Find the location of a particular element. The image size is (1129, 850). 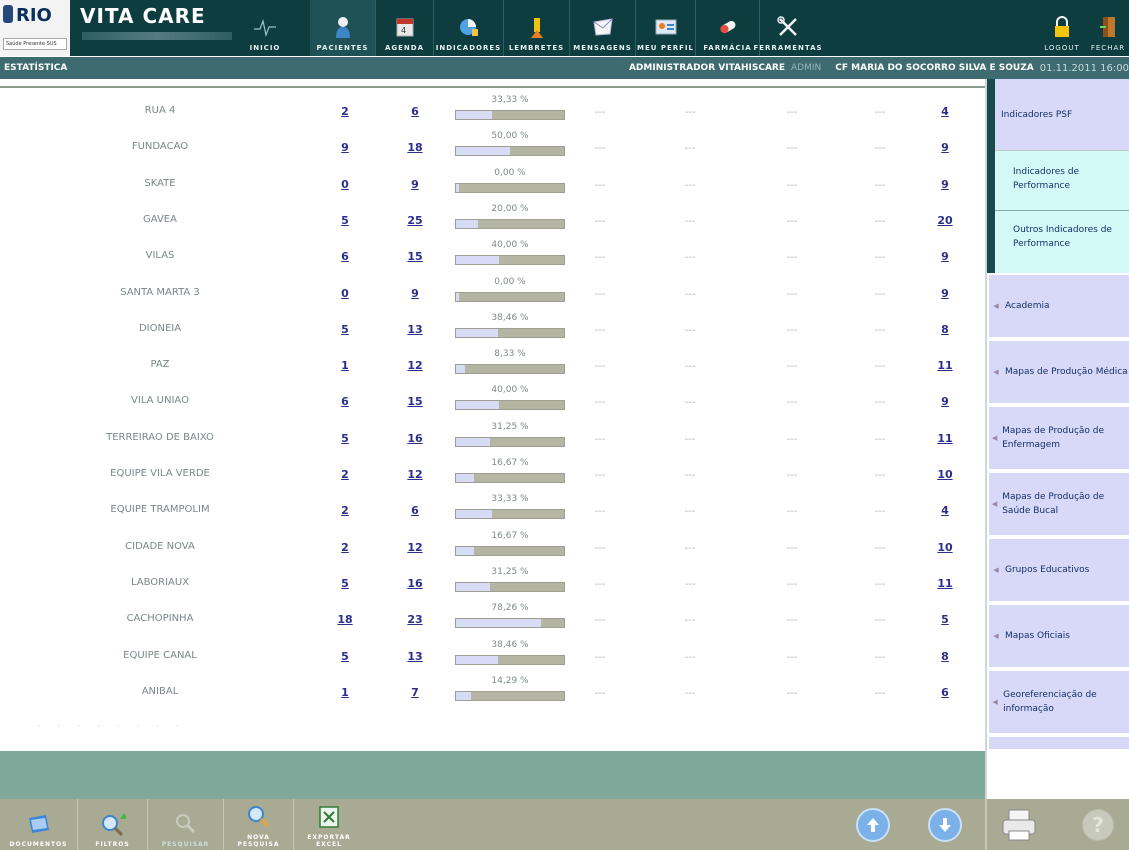

sidebar-item-indicadores-psf: Indicadores PSF is located at coordinates (1062, 115).